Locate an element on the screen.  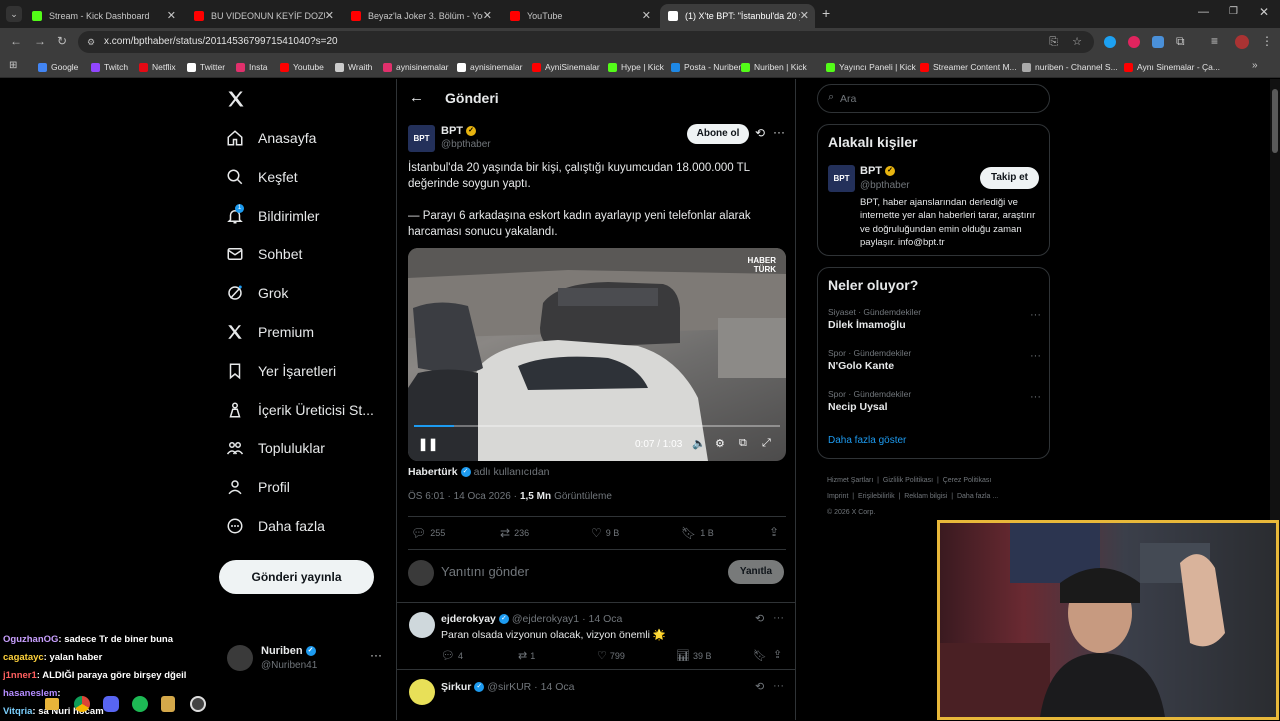
post-button: Gönderi yayınla is located at coordinates (296, 577).